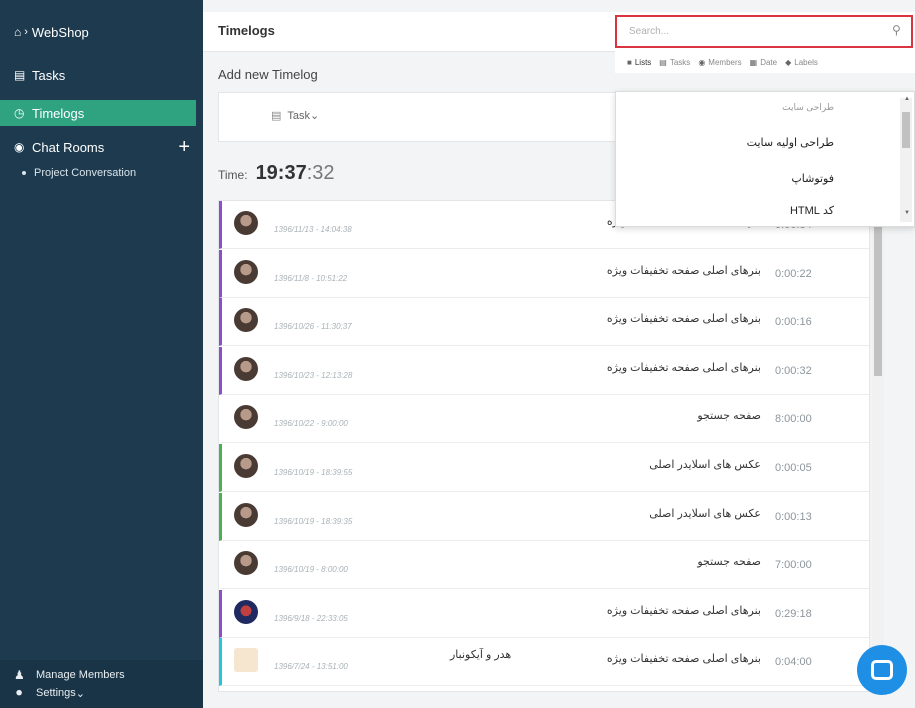 The image size is (915, 708). What do you see at coordinates (808, 107) in the screenshot?
I see `search-result-item: طراحی سایت` at bounding box center [808, 107].